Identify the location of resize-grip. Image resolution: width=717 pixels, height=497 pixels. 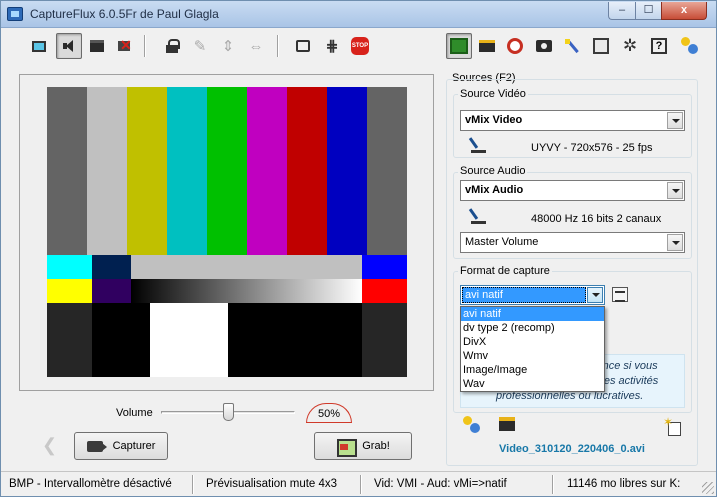
(708, 488).